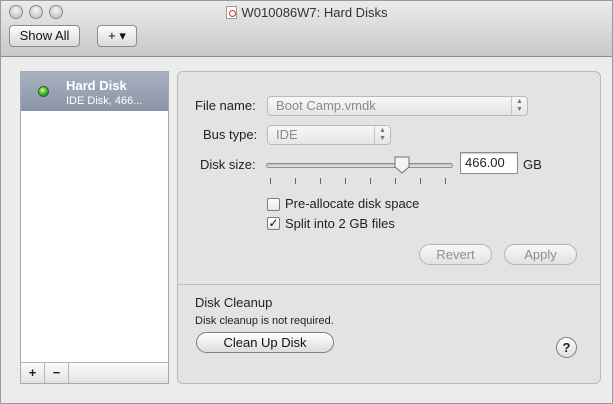  I want to click on show-all-button: Show All, so click(44, 36).